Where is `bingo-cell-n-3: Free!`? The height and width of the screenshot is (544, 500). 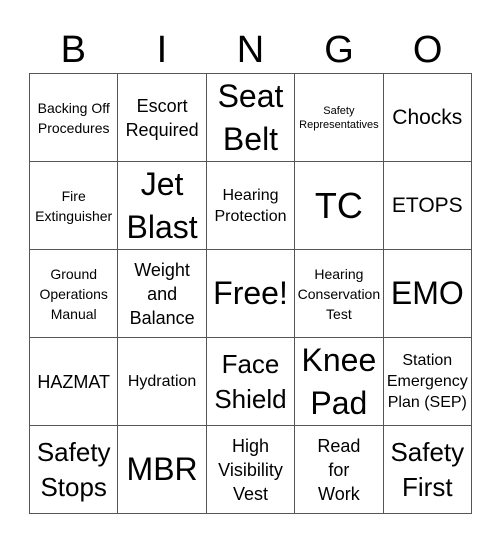 bingo-cell-n-3: Free! is located at coordinates (251, 294).